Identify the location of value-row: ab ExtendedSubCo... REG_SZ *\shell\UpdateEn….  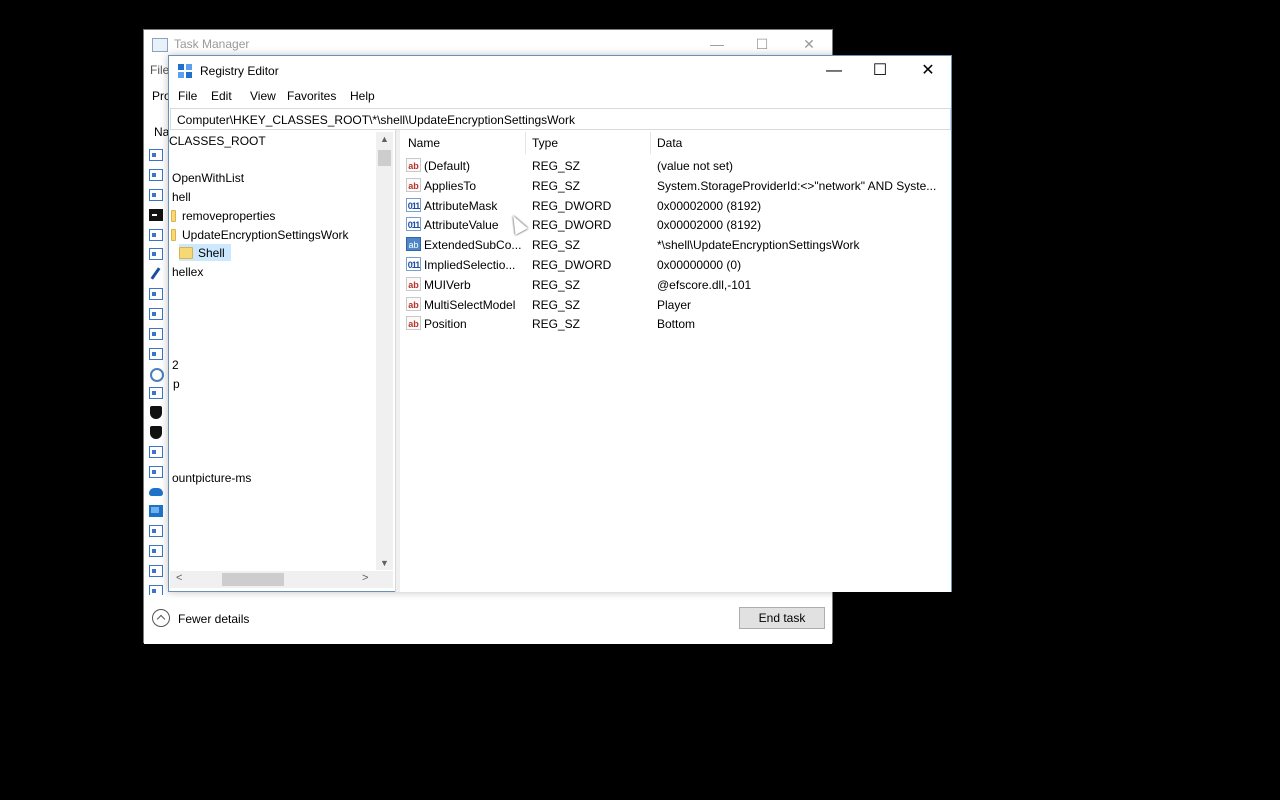
(675, 245).